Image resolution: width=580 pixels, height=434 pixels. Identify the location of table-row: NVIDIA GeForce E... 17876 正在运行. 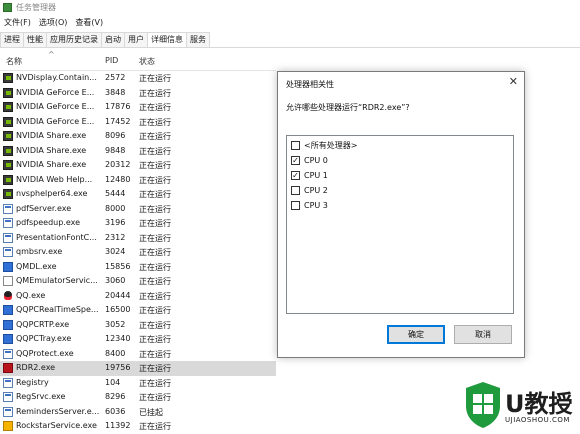
(138, 107).